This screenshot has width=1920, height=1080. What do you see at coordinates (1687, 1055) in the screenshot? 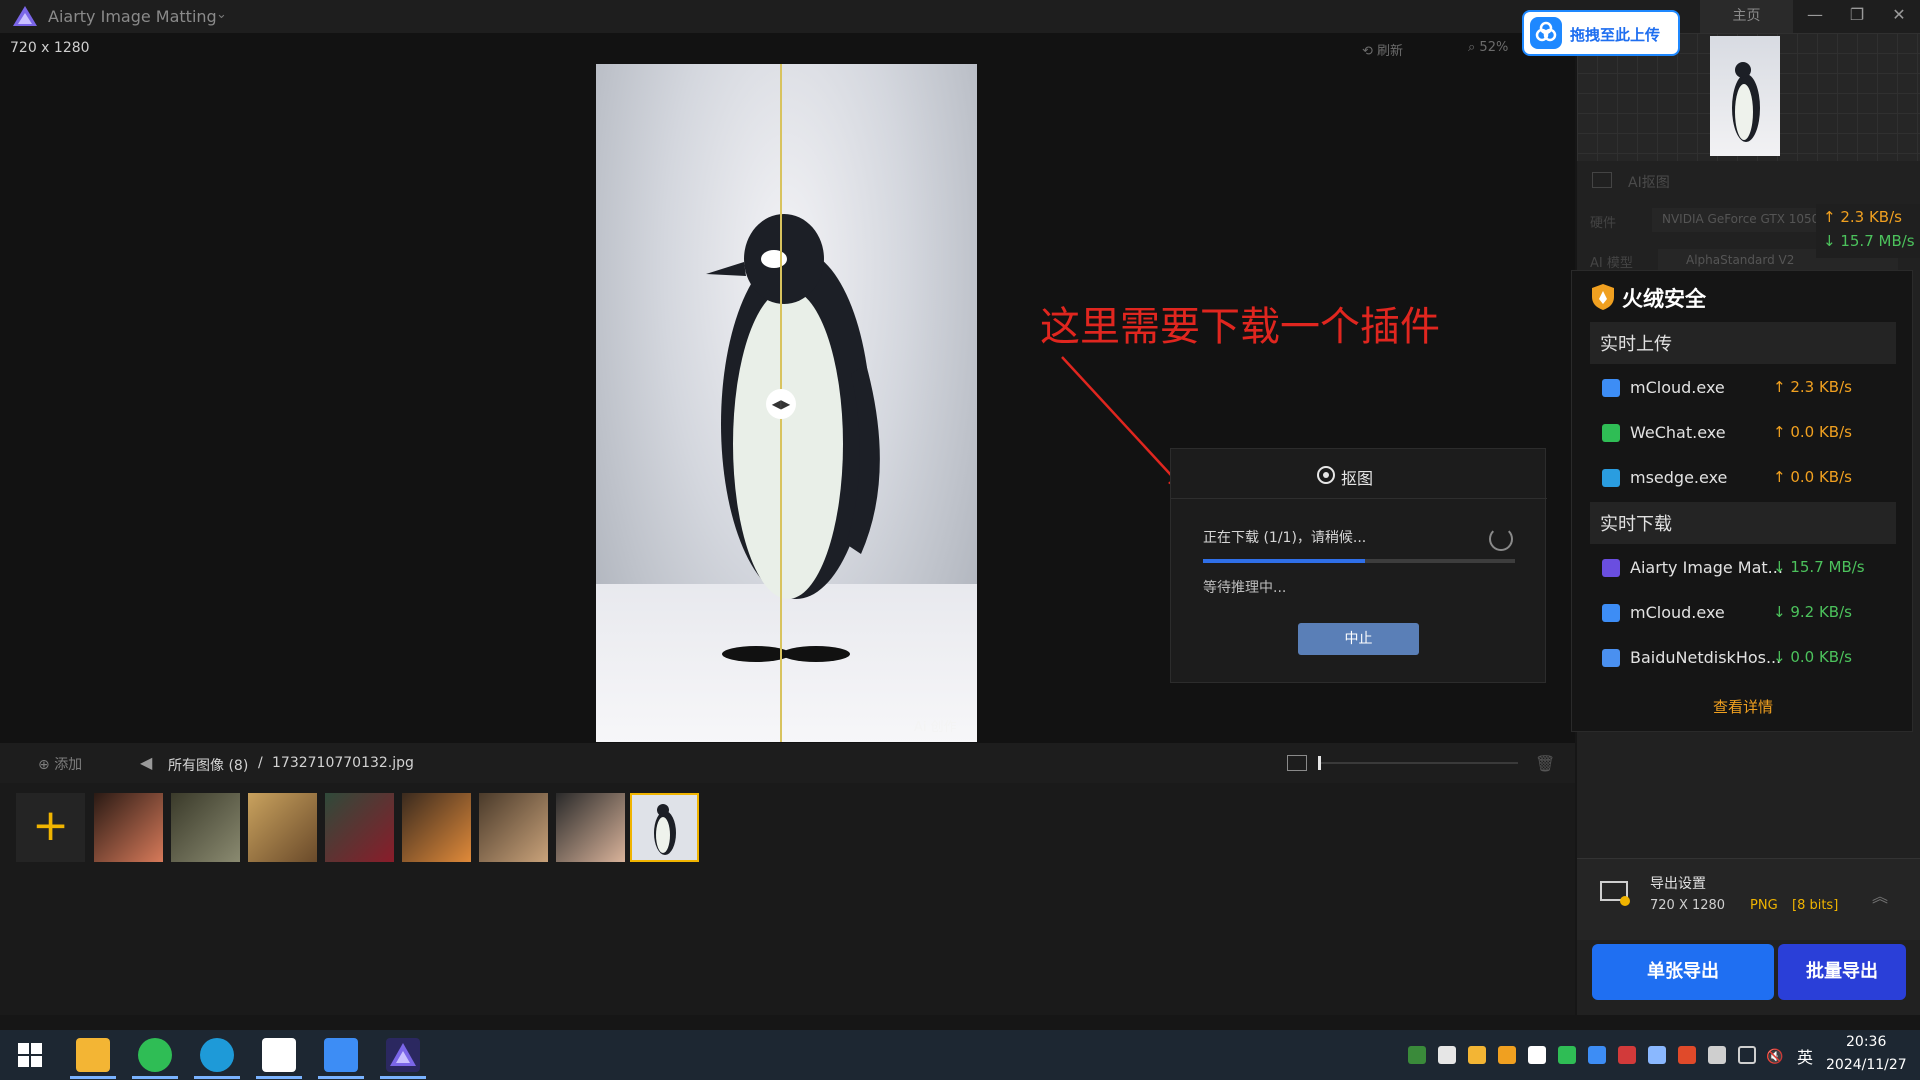
I see `tray-volume-alert-icon` at bounding box center [1687, 1055].